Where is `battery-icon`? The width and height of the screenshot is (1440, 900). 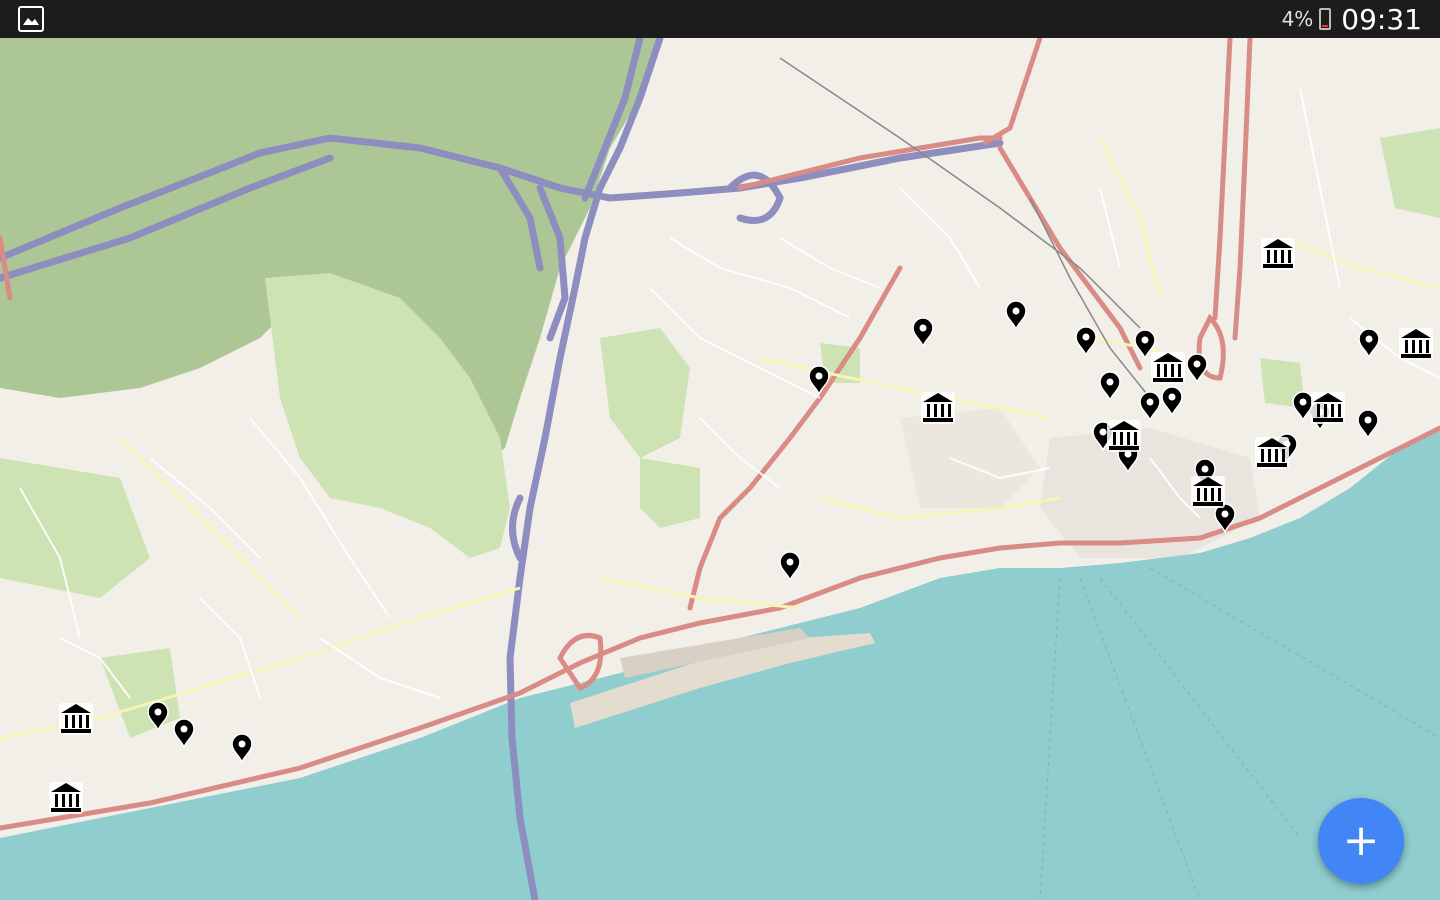 battery-icon is located at coordinates (1325, 19).